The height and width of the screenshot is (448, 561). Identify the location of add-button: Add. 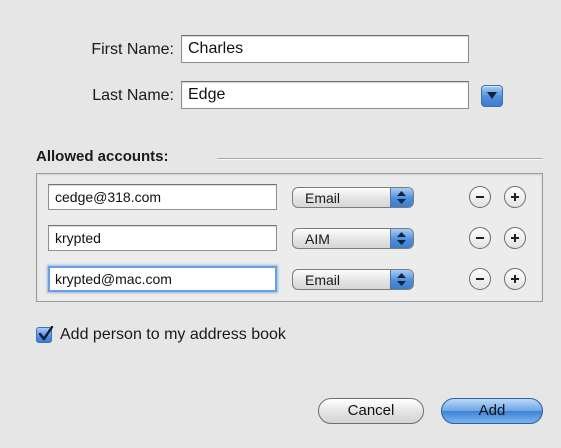
(492, 411).